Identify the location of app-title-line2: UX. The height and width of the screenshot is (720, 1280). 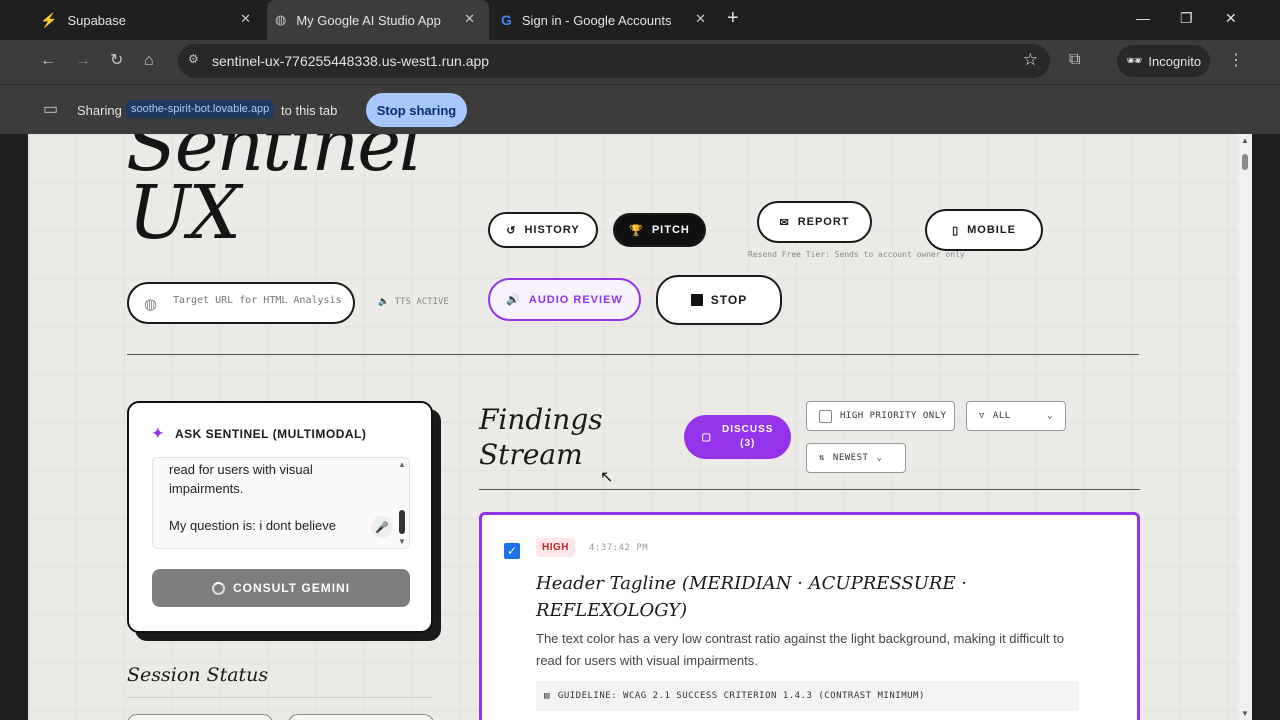
(184, 213).